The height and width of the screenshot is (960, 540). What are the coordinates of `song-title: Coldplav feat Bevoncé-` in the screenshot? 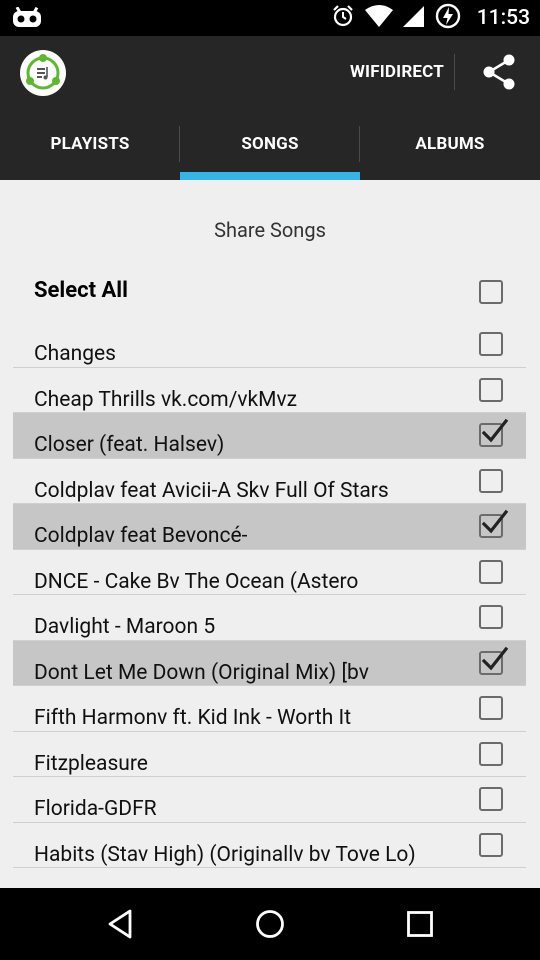 It's located at (141, 536).